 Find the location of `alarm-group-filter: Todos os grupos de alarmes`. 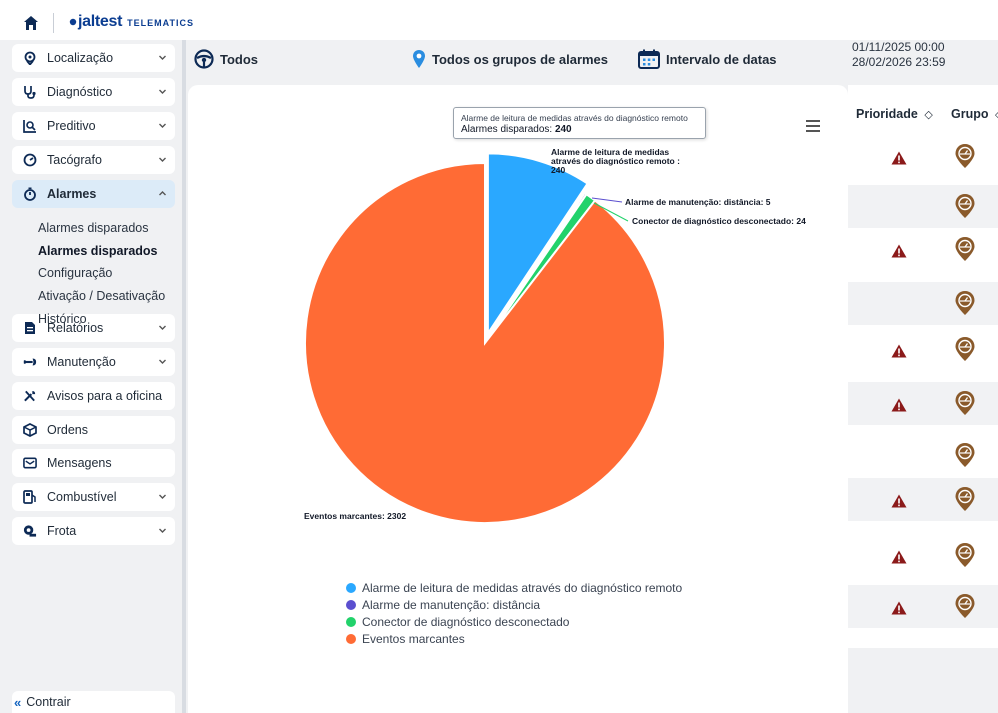

alarm-group-filter: Todos os grupos de alarmes is located at coordinates (510, 59).